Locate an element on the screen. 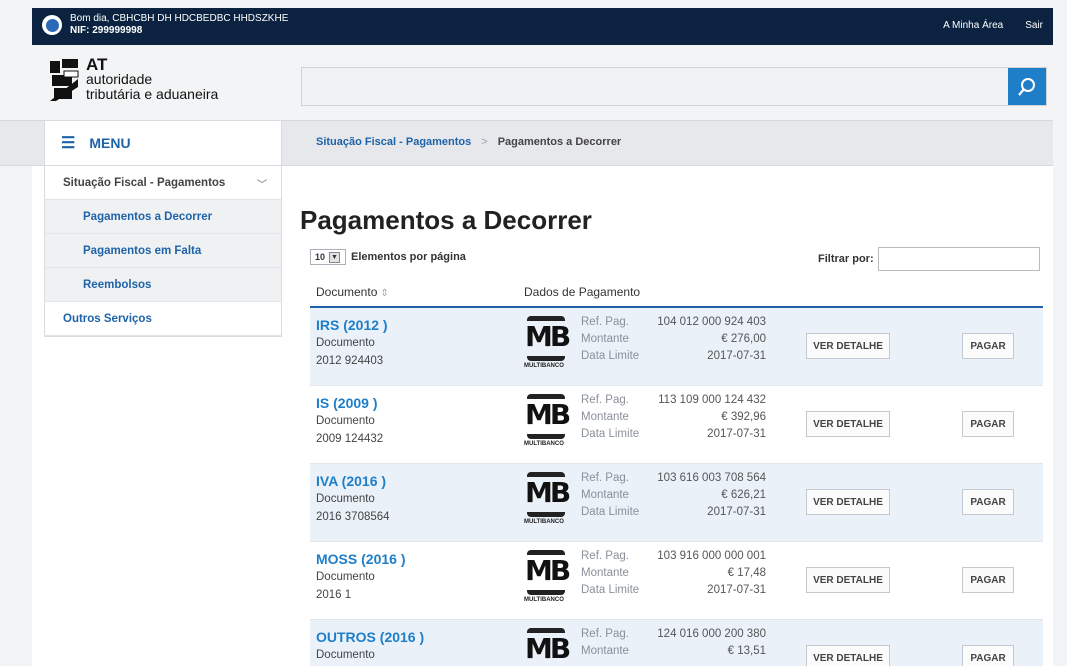 The width and height of the screenshot is (1067, 666). column-header-documento: Documento ⇕ is located at coordinates (352, 292).